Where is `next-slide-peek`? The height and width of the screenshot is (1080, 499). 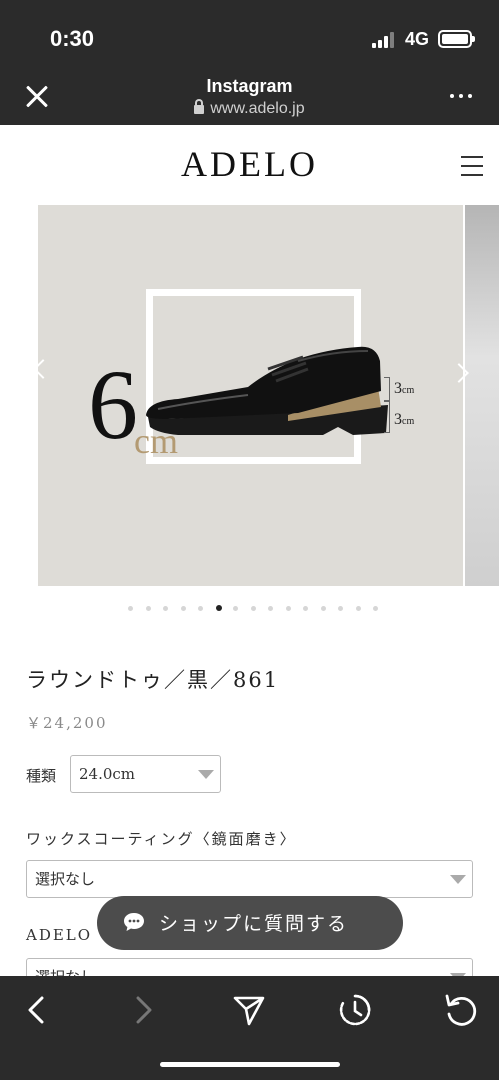 next-slide-peek is located at coordinates (482, 395).